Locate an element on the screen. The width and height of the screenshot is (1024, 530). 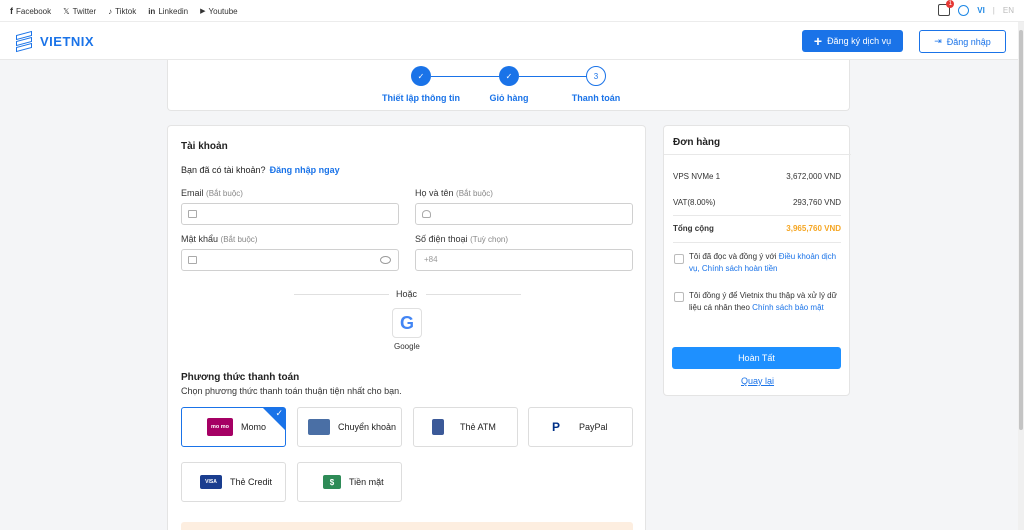
payment-option-label: Thẻ ATM is located at coordinates (478, 427).